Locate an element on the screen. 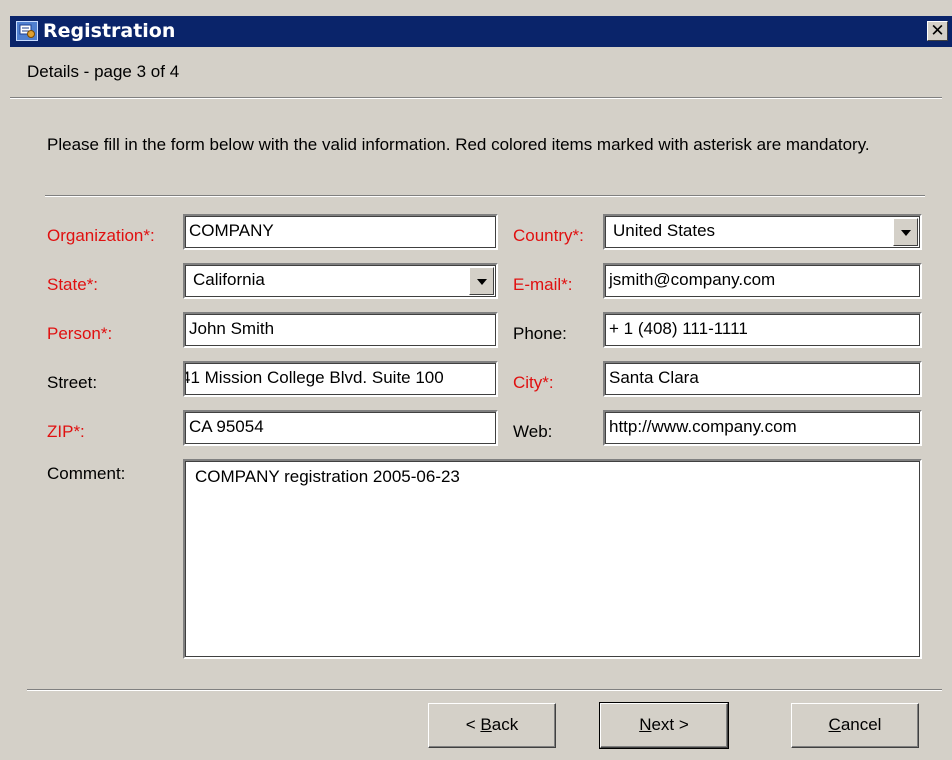 The image size is (952, 760). state-label: State*: is located at coordinates (73, 284).